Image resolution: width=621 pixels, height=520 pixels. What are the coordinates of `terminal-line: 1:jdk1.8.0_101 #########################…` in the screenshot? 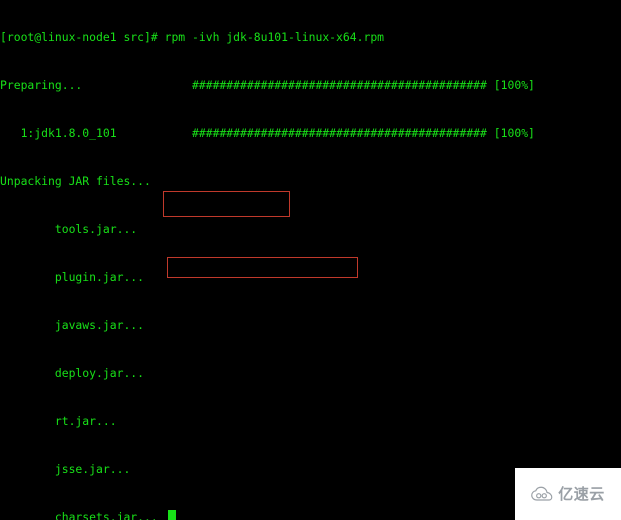 It's located at (267, 133).